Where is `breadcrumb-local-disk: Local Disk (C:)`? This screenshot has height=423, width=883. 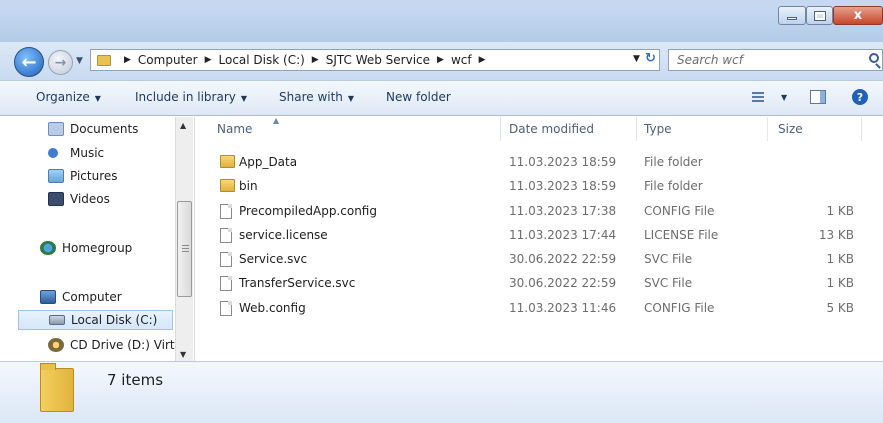
breadcrumb-local-disk: Local Disk (C:) is located at coordinates (262, 60).